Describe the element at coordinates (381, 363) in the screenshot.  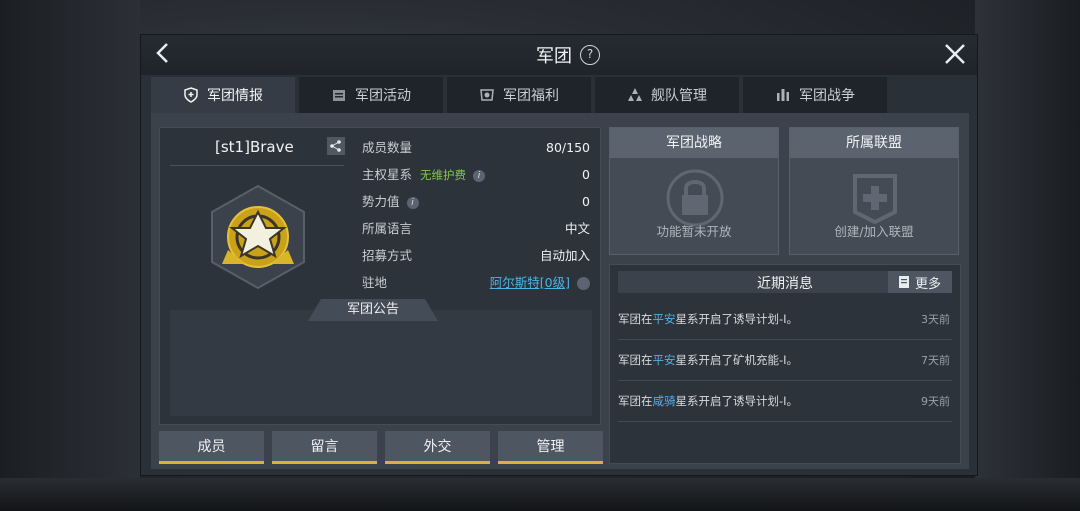
I see `notice-box` at that location.